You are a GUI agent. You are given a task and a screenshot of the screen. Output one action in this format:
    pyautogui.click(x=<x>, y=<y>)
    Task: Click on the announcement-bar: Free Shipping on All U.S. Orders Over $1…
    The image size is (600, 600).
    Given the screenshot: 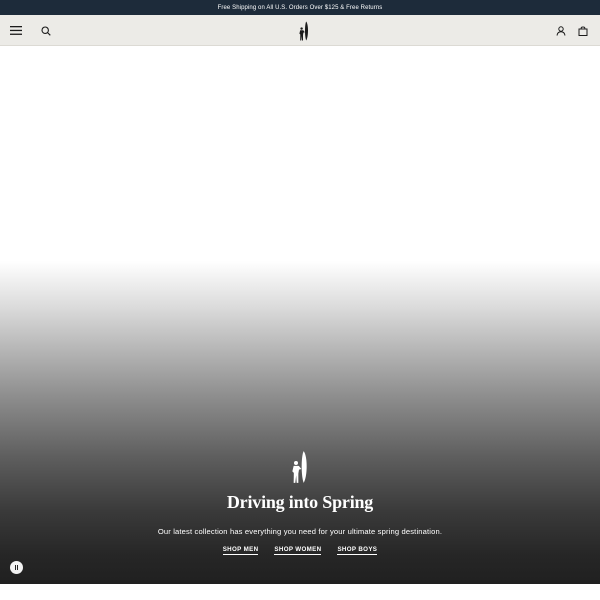 What is the action you would take?
    pyautogui.click(x=300, y=7)
    